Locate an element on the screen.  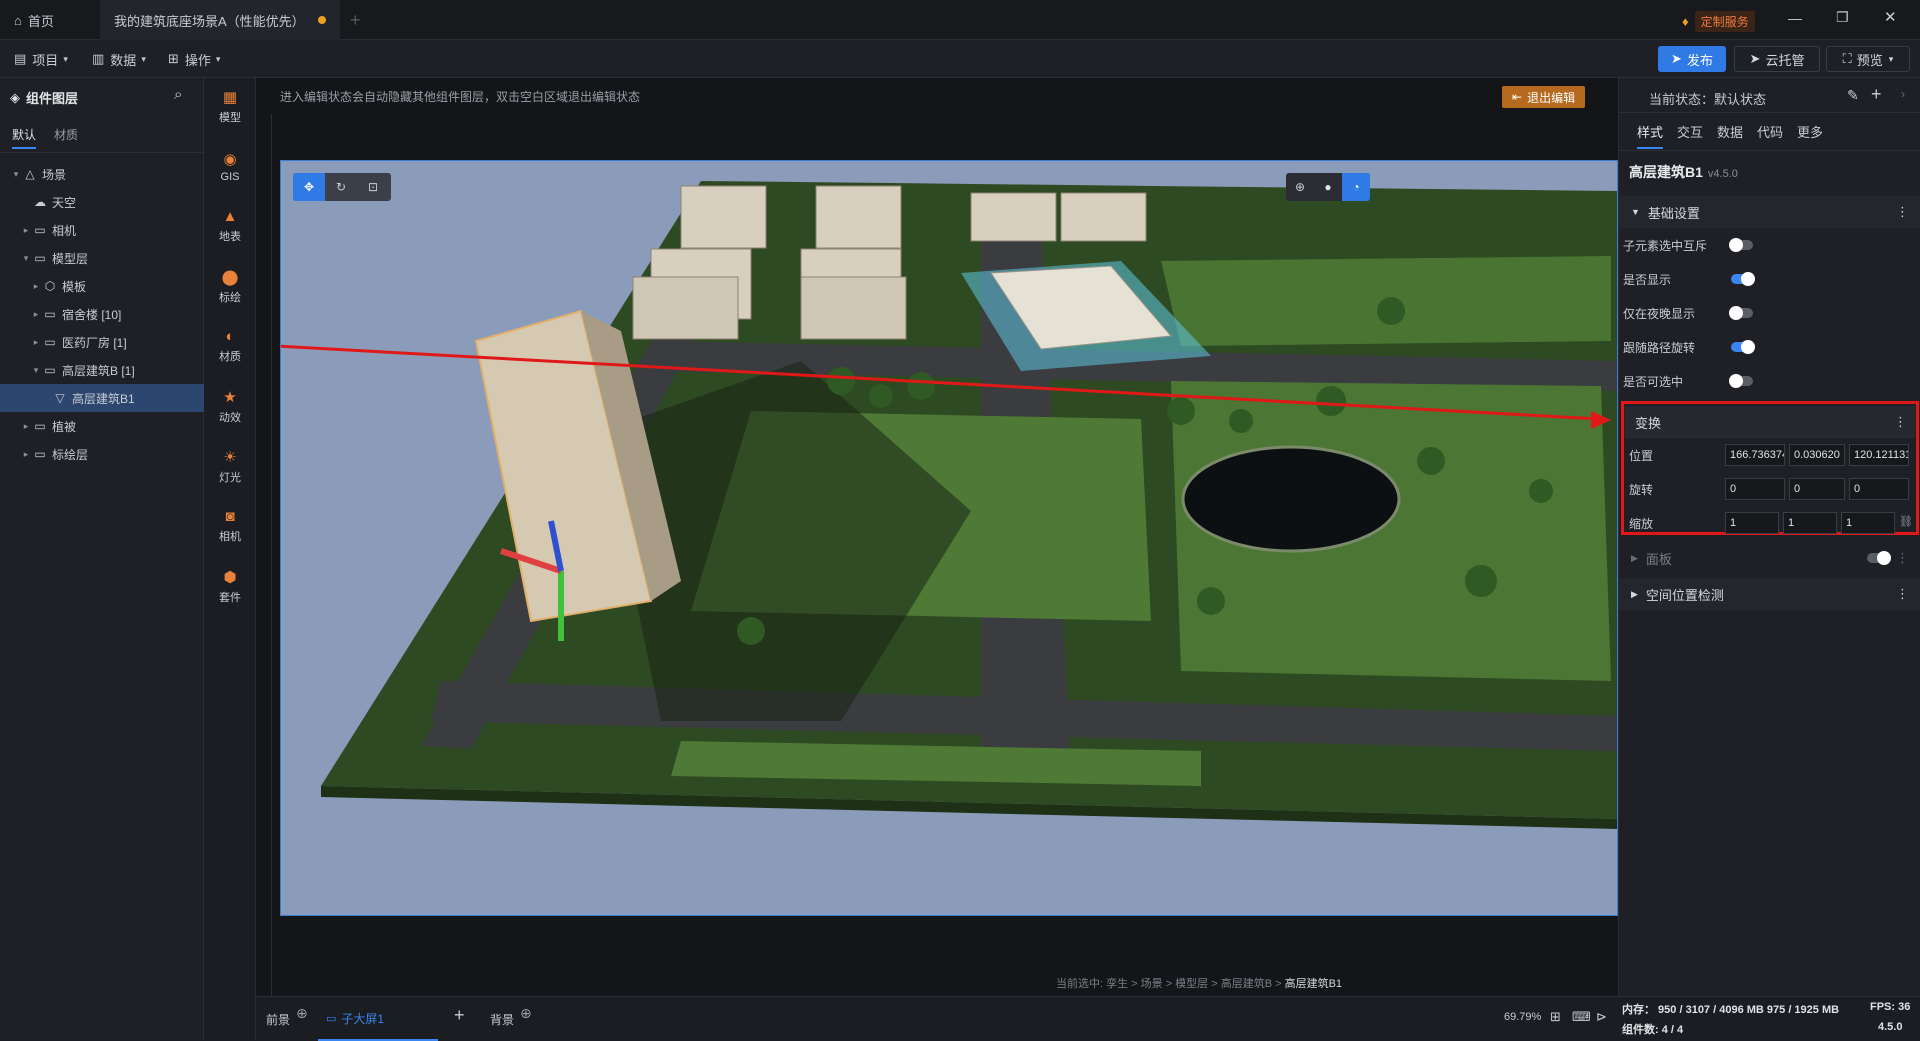
preview-button: ⛶ 预览 ▾ is located at coordinates (1868, 59).